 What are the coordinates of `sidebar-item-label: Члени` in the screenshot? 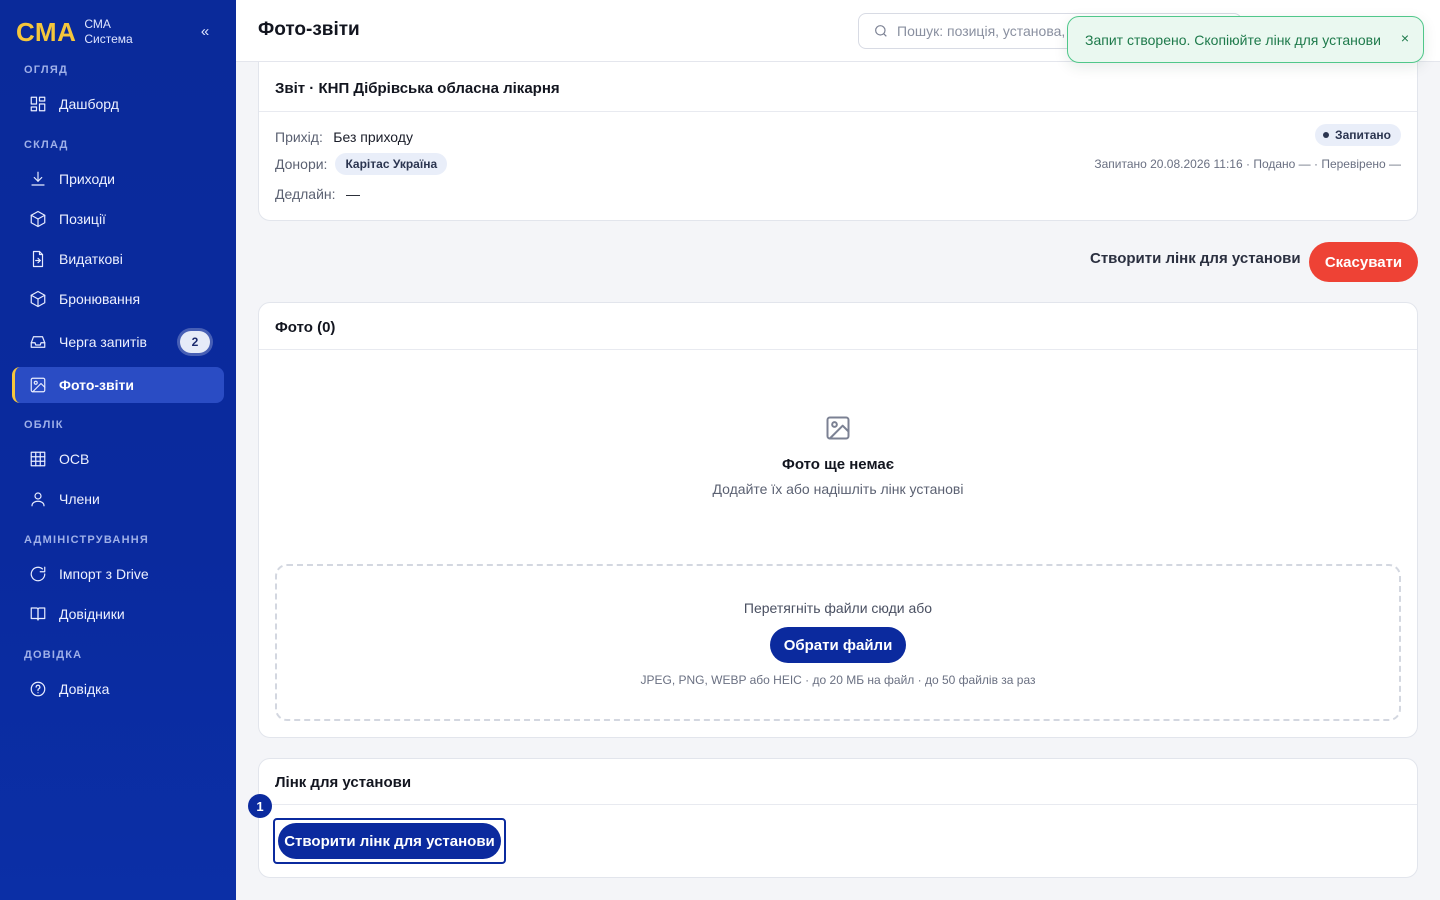 It's located at (79, 499).